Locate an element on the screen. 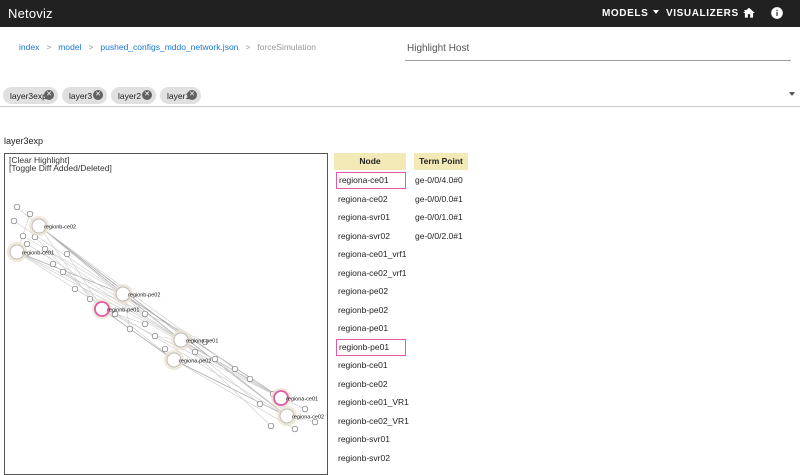 The height and width of the screenshot is (475, 800). home-icon is located at coordinates (749, 13).